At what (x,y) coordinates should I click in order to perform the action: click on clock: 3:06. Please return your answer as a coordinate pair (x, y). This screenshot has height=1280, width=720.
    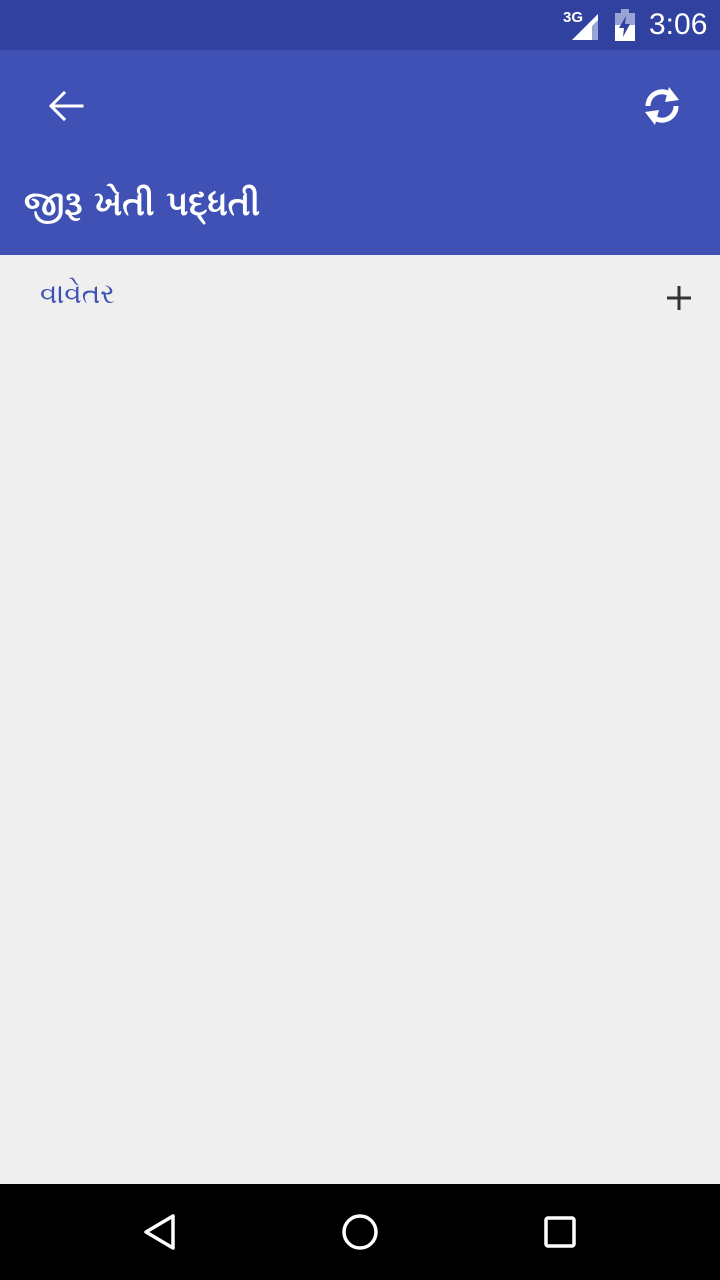
    Looking at the image, I should click on (678, 24).